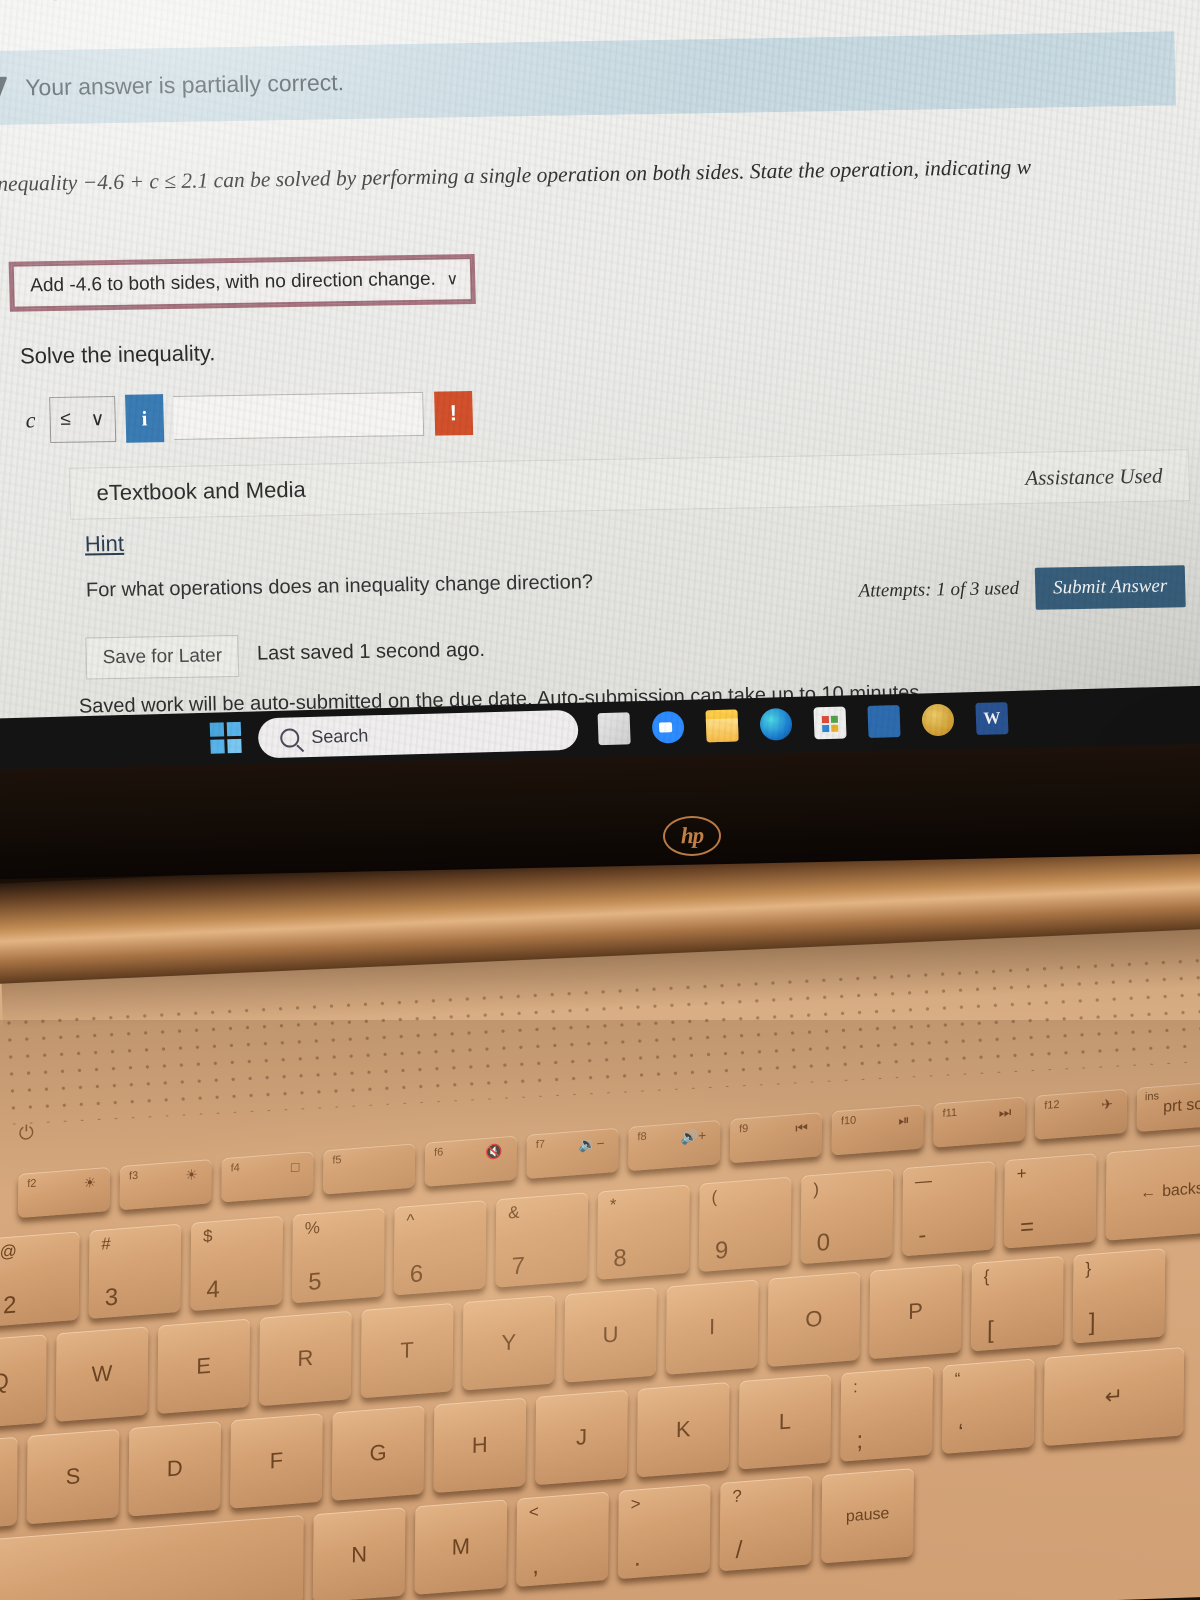 The height and width of the screenshot is (1600, 1200). I want to click on key-fn-label: f3, so click(133, 1176).